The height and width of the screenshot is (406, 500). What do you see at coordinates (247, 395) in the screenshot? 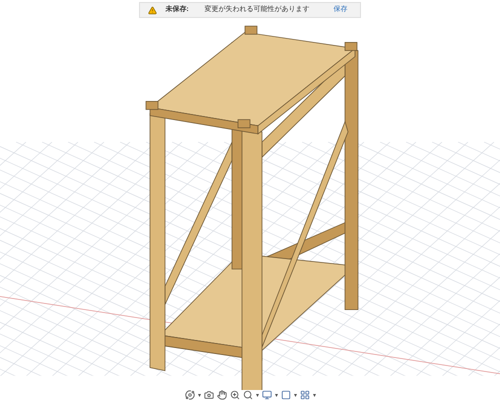
I see `search-icon` at bounding box center [247, 395].